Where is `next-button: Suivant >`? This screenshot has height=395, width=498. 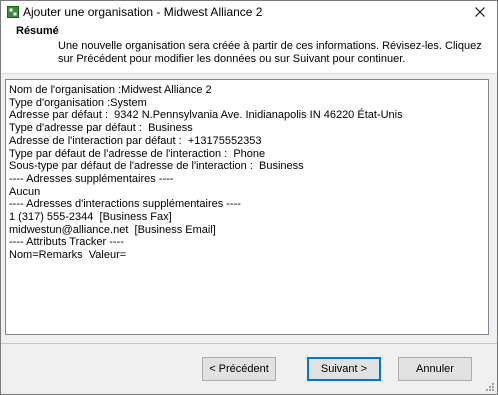 next-button: Suivant > is located at coordinates (344, 369).